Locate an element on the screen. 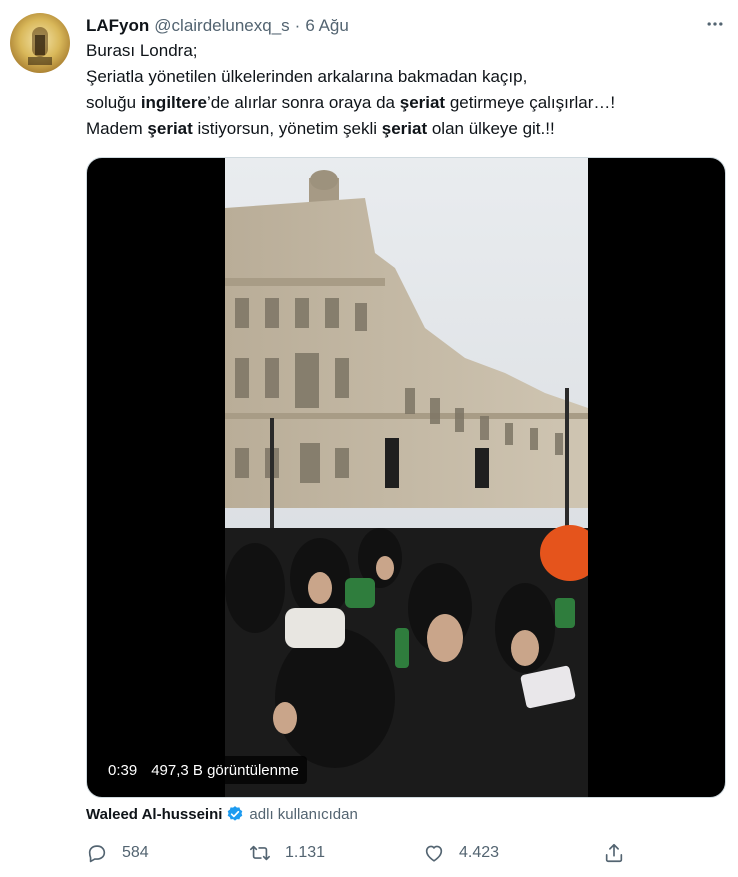 This screenshot has height=877, width=738. more-dots-icon is located at coordinates (715, 24).